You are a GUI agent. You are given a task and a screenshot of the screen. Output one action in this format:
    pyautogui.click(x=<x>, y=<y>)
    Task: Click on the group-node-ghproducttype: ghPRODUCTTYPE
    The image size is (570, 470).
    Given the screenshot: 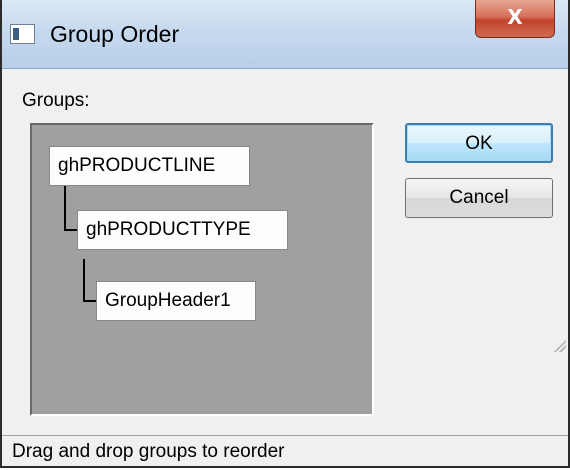 What is the action you would take?
    pyautogui.click(x=182, y=230)
    